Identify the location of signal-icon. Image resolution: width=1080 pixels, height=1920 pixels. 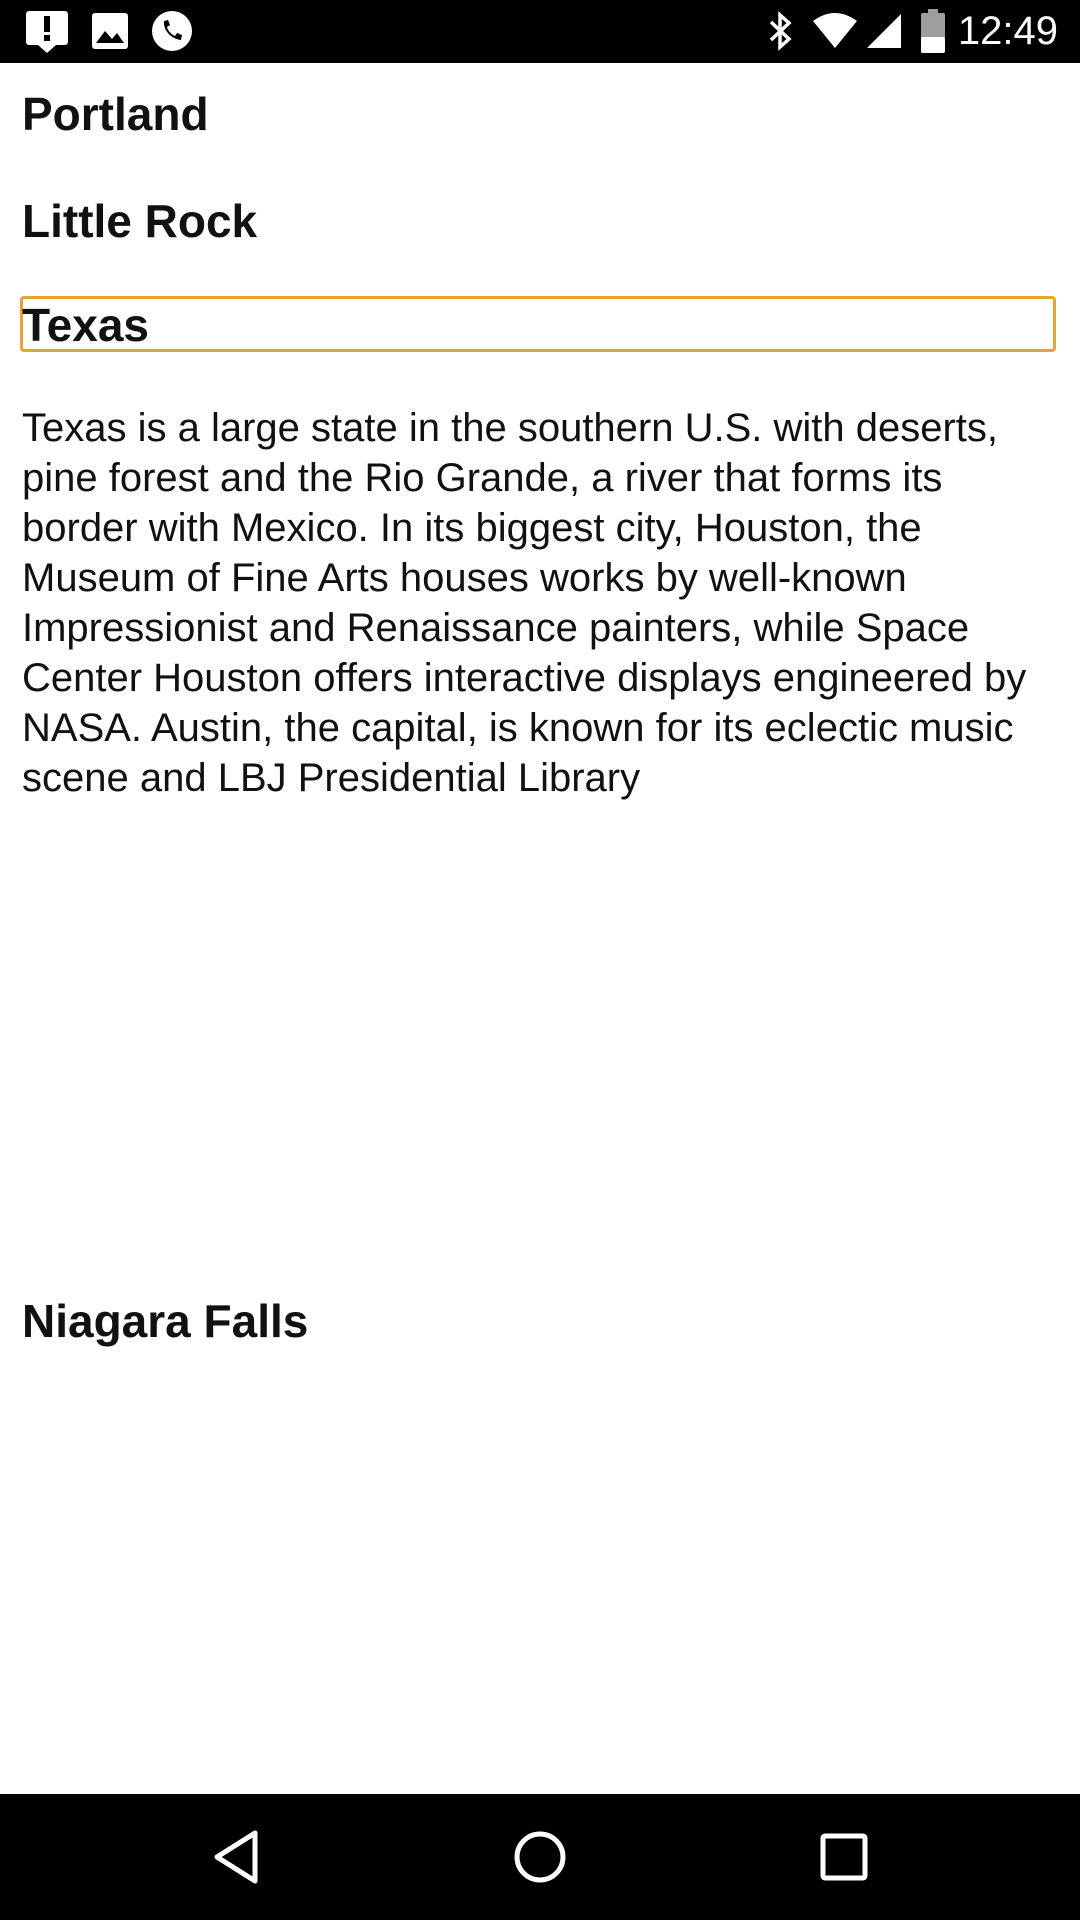
(884, 31).